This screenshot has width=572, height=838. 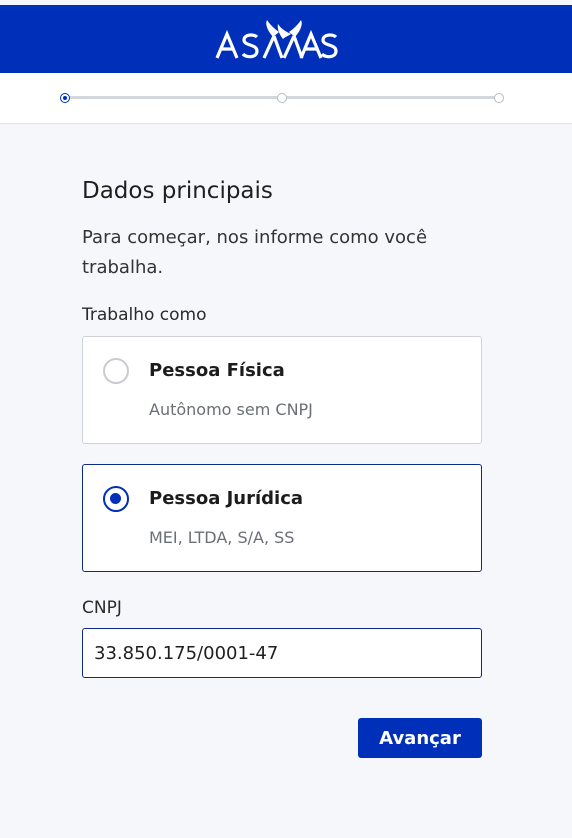 What do you see at coordinates (226, 498) in the screenshot?
I see `option-title: Pessoa Jurídica` at bounding box center [226, 498].